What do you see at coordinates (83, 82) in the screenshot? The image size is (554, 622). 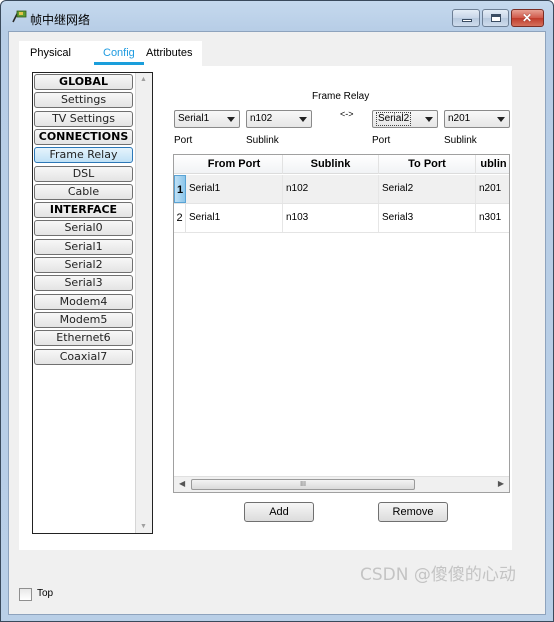 I see `sidebar-item-global: GLOBAL` at bounding box center [83, 82].